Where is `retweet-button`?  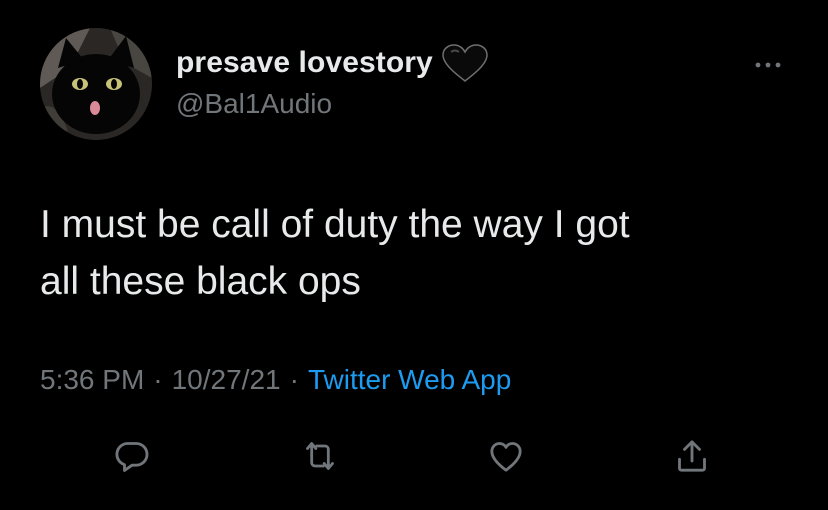
retweet-button is located at coordinates (320, 456).